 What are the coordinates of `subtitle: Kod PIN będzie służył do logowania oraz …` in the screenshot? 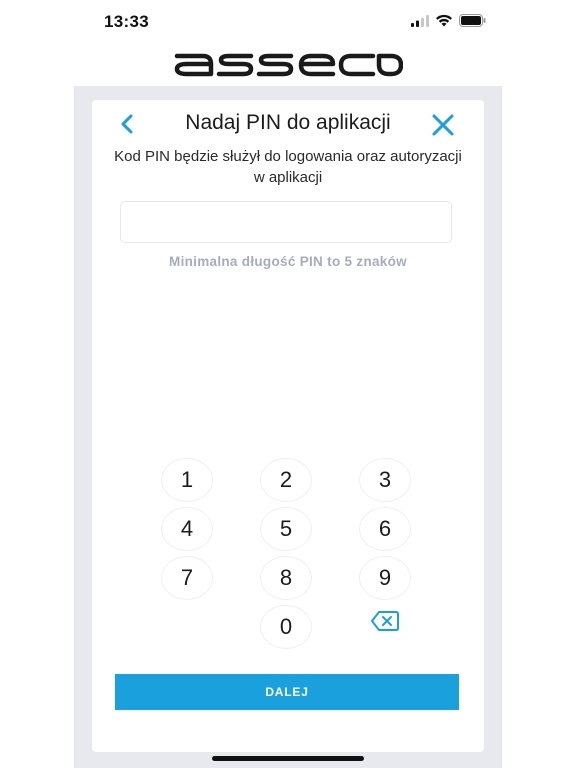 It's located at (288, 167).